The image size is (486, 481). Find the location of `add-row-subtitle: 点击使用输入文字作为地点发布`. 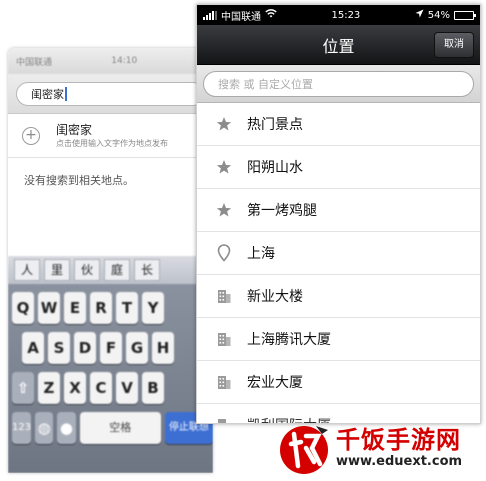

add-row-subtitle: 点击使用输入文字作为地点发布 is located at coordinates (112, 143).